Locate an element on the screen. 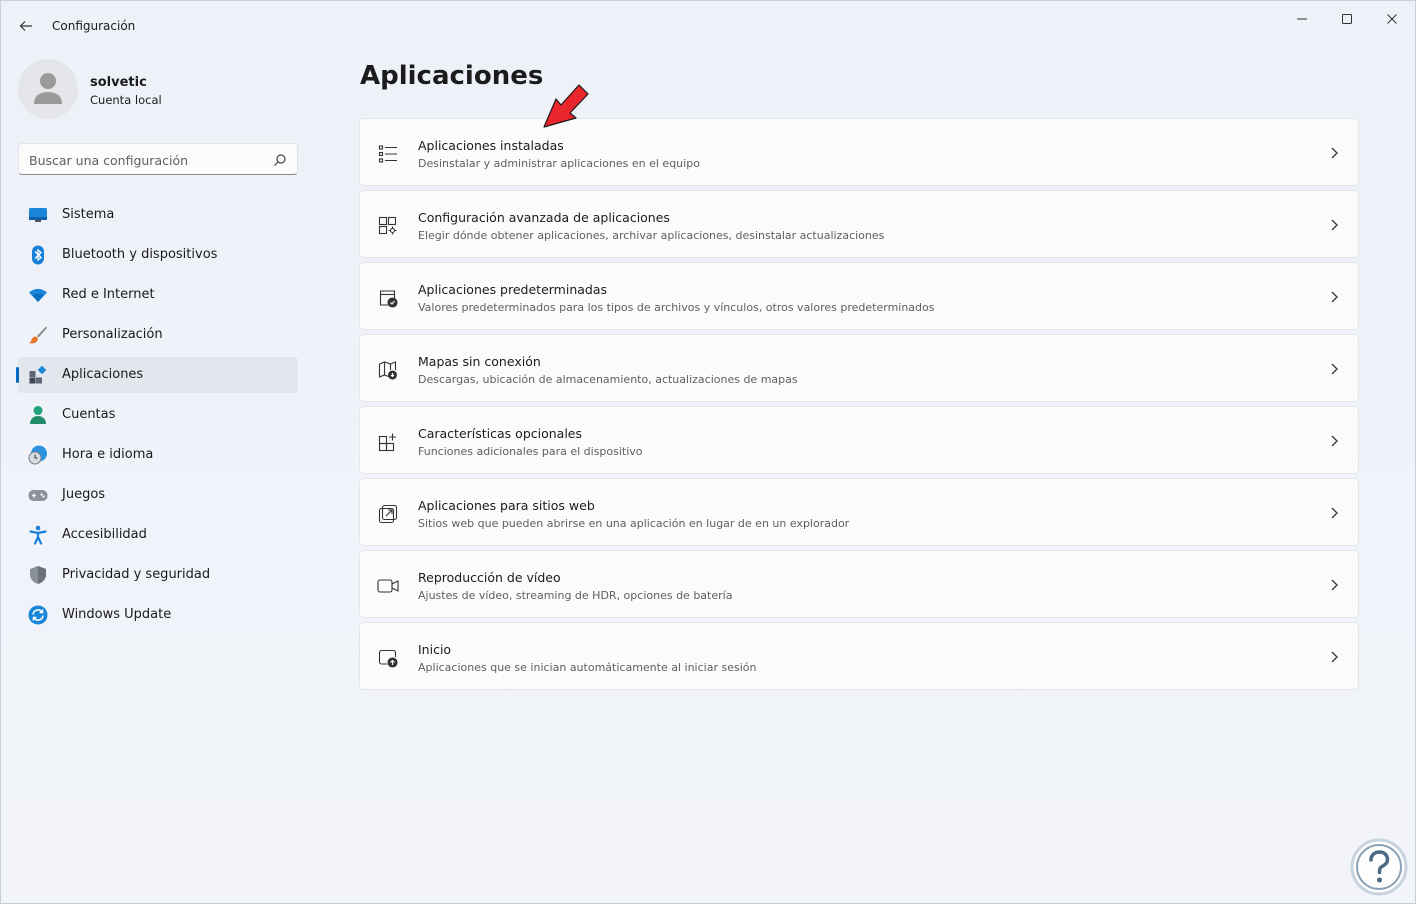 Image resolution: width=1416 pixels, height=904 pixels. sidebar-item-red: Red e Internet is located at coordinates (158, 295).